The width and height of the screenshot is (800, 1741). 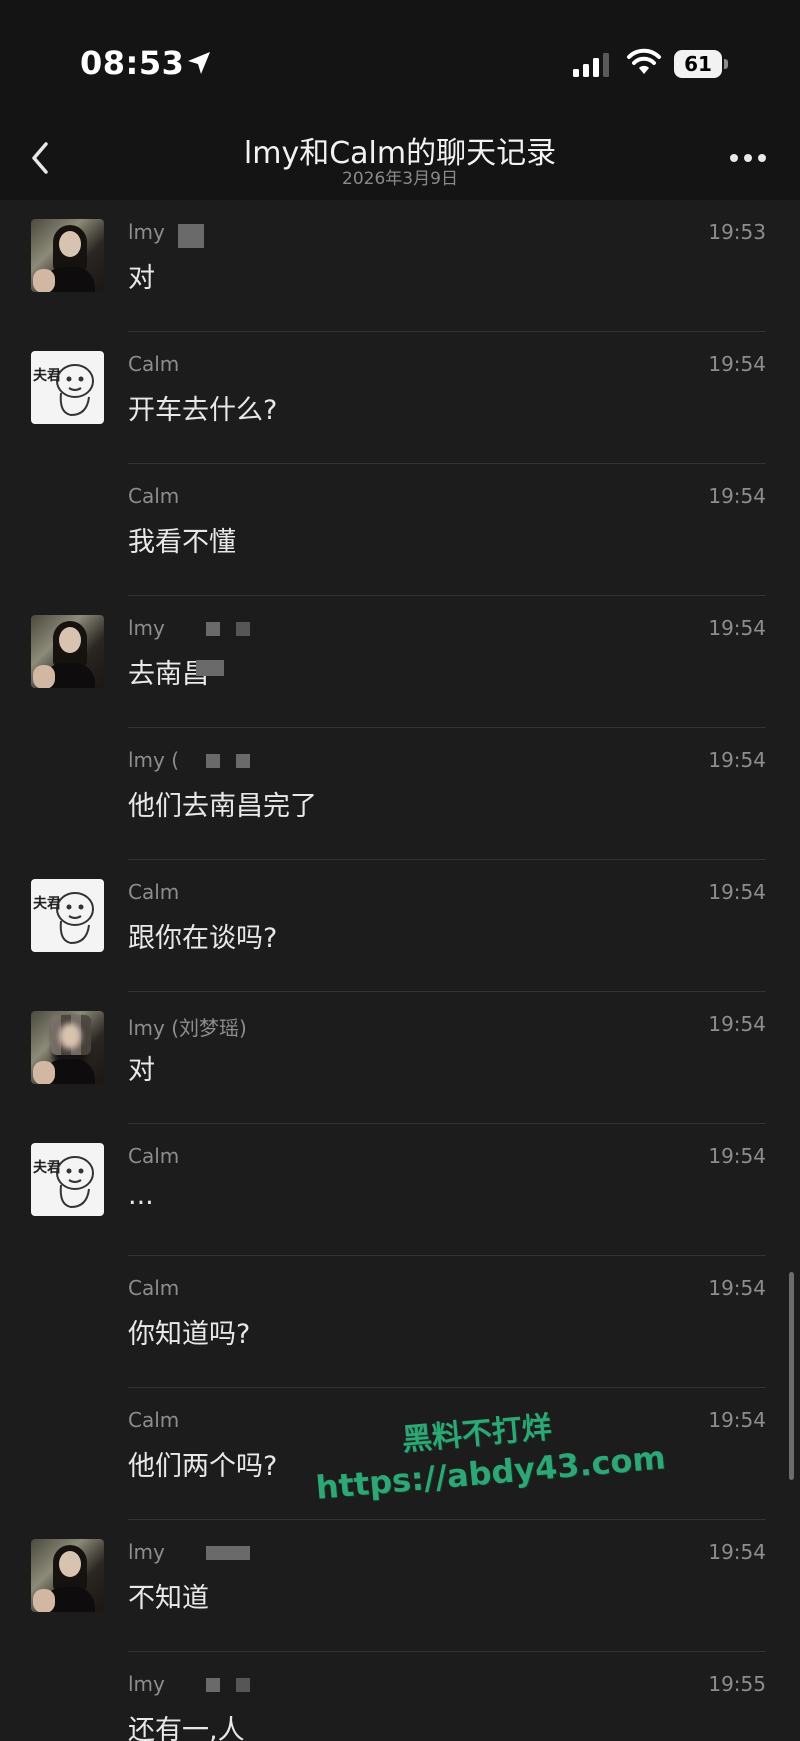 I want to click on list-item: lmy 19:53 对, so click(x=400, y=266).